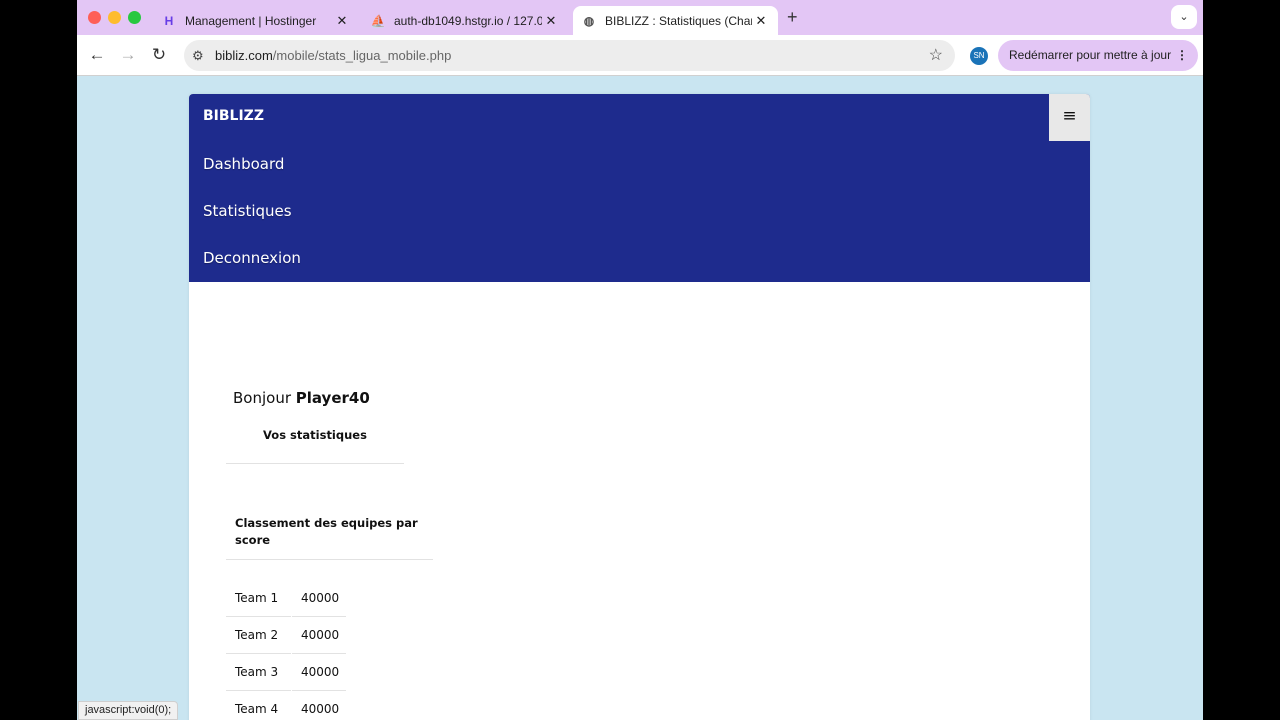  Describe the element at coordinates (258, 635) in the screenshot. I see `team-name: Team 2` at that location.